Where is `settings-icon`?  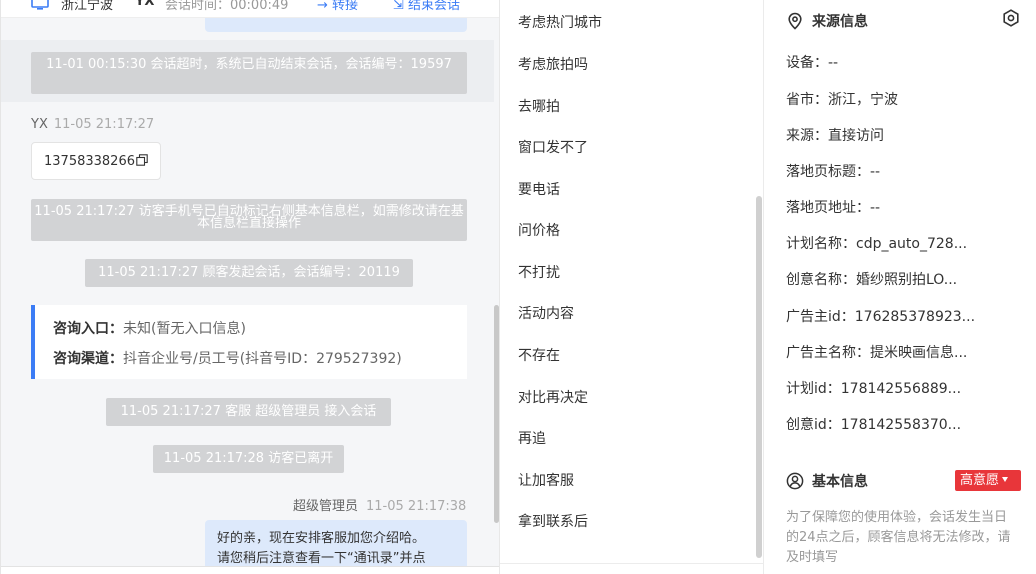
settings-icon is located at coordinates (1011, 18).